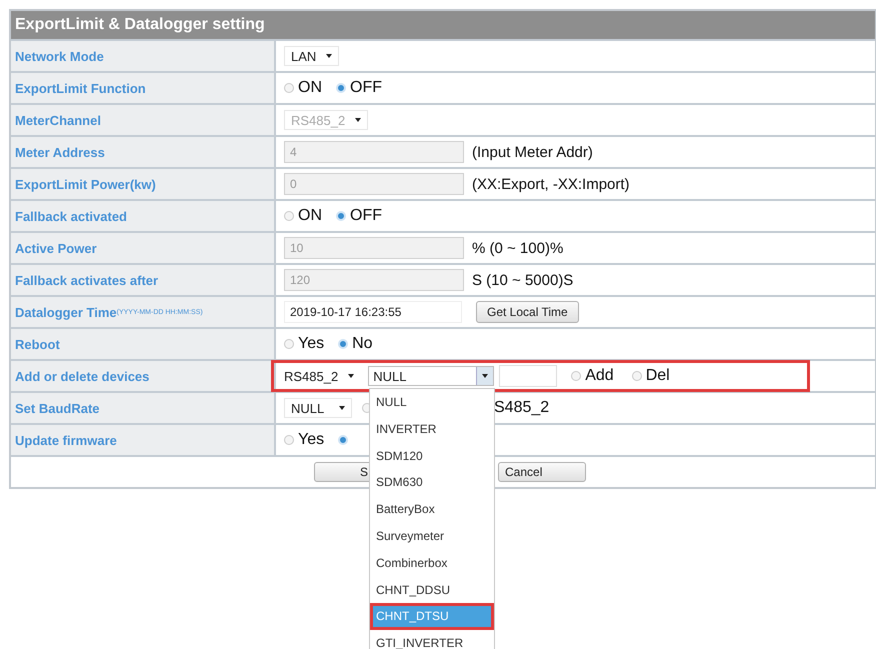 The width and height of the screenshot is (876, 649). Describe the element at coordinates (443, 25) in the screenshot. I see `section-header: ExportLimit & Datalogger setting` at that location.